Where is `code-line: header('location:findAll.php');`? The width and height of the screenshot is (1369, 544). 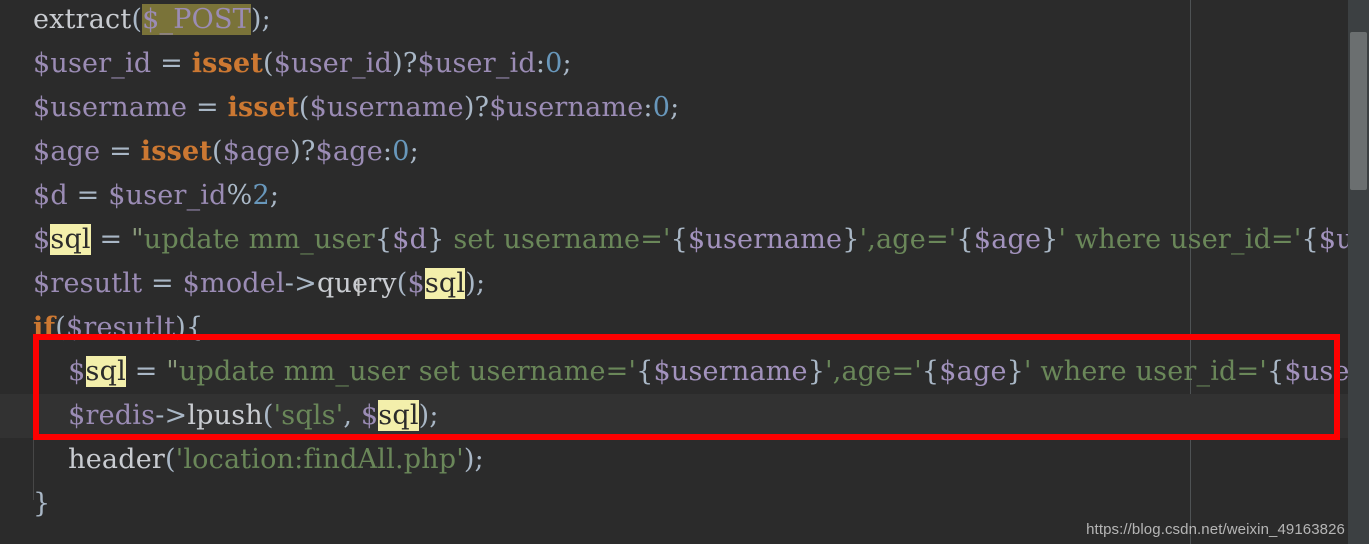
code-line: header('location:findAll.php'); is located at coordinates (684, 460).